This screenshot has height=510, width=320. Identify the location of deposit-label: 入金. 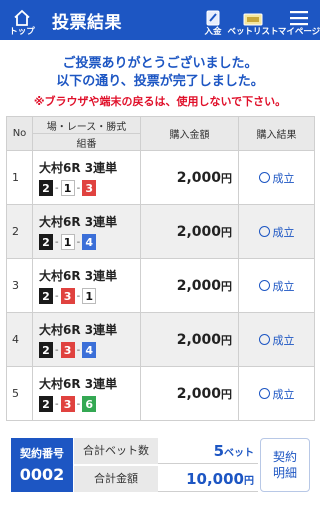
(213, 32).